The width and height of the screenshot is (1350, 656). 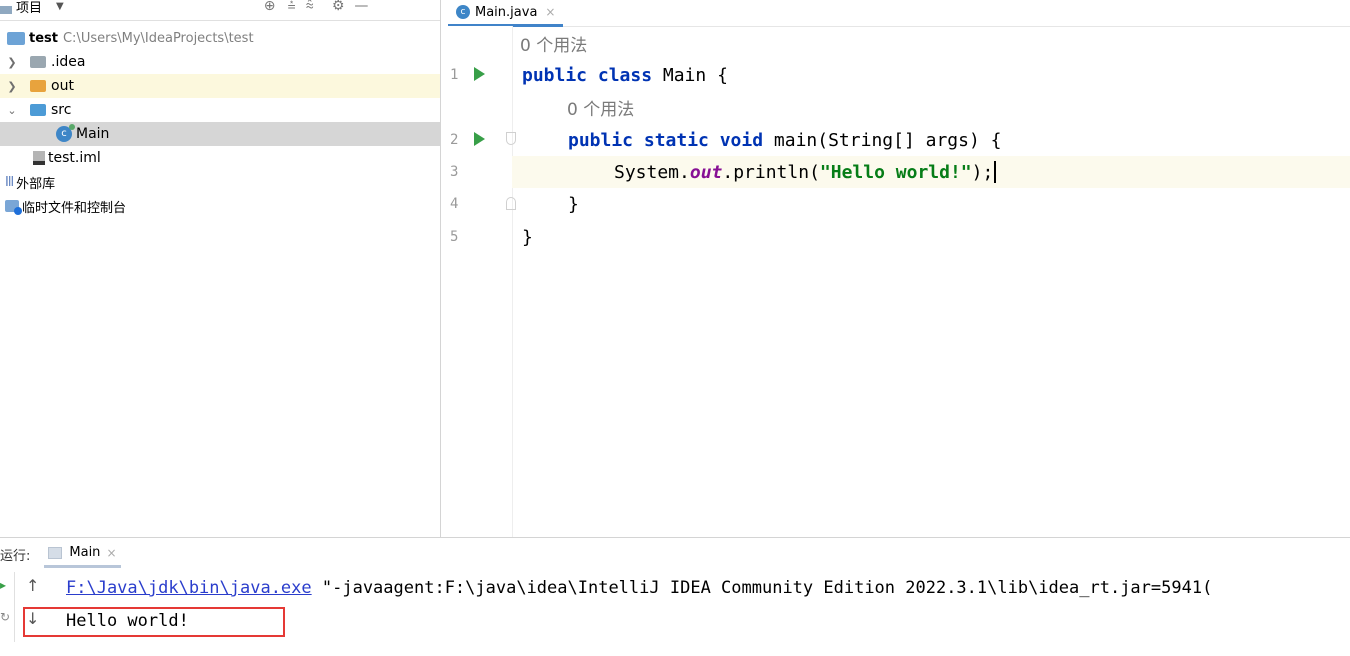 I want to click on locate-icon: ⊕, so click(x=270, y=7).